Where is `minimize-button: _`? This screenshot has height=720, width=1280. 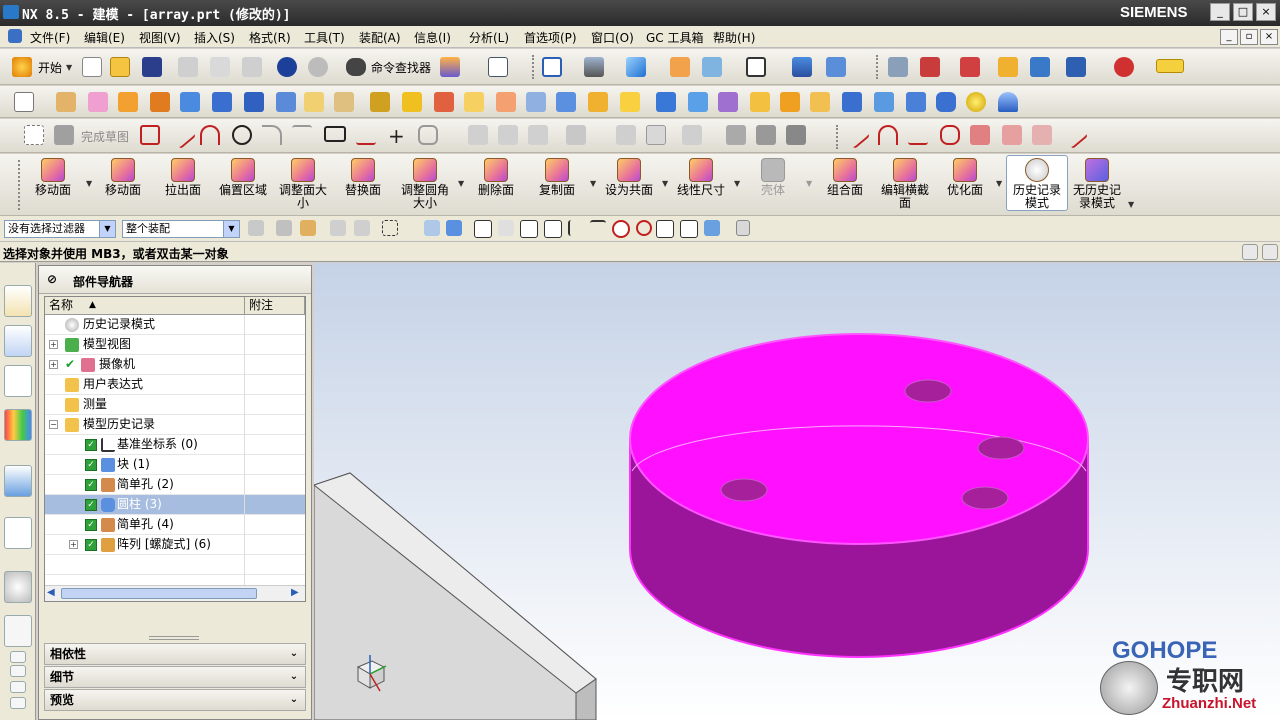 minimize-button: _ is located at coordinates (1220, 12).